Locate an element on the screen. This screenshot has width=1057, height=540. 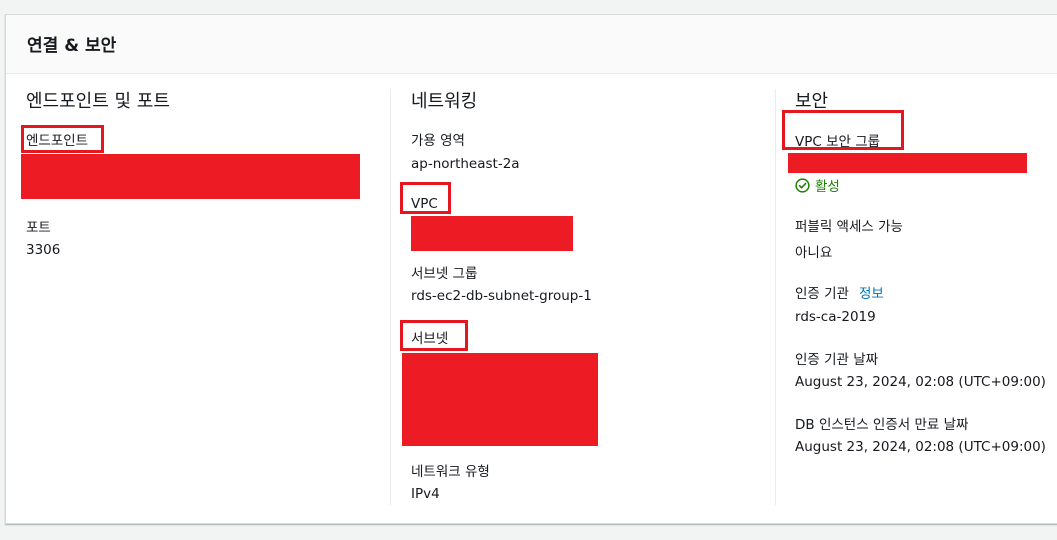
vpc-sg-value-redacted is located at coordinates (907, 163).